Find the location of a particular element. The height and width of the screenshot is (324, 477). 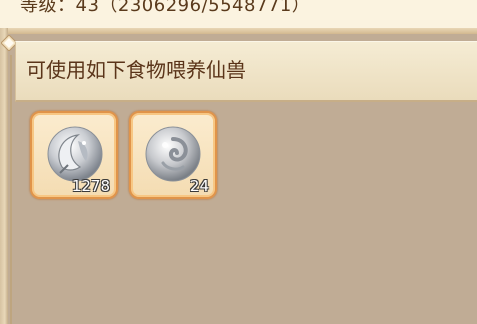

food-item-slot-1: 1278 is located at coordinates (74, 155).